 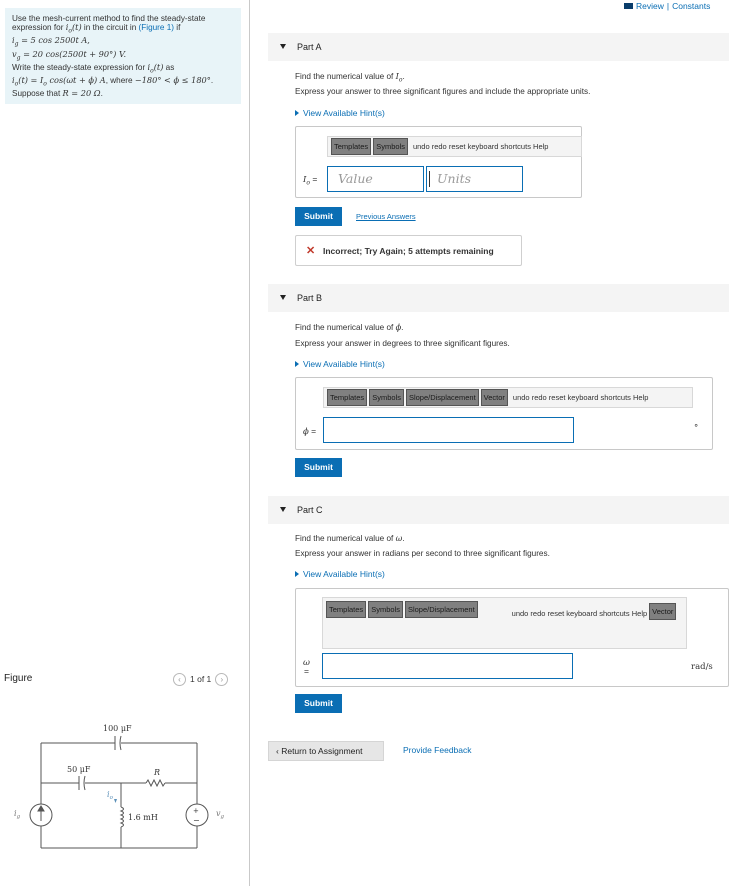 I want to click on part-b-prompt: Find the numerical value of ϕ., so click(x=349, y=327).